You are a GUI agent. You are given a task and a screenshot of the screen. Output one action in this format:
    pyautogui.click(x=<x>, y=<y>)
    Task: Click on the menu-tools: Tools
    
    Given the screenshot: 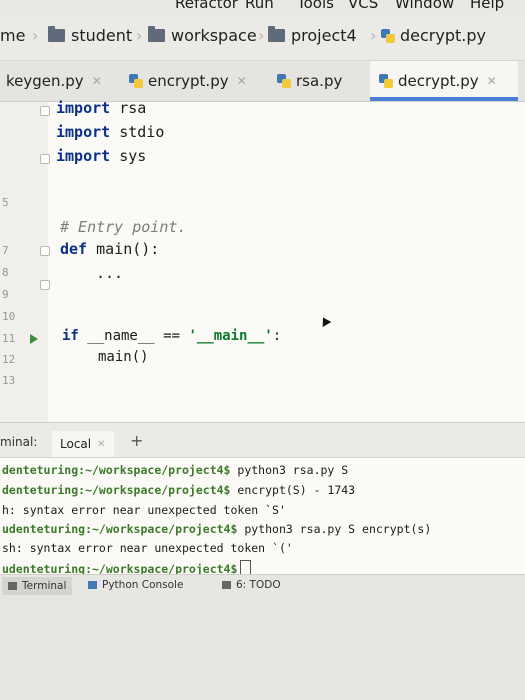 What is the action you would take?
    pyautogui.click(x=315, y=6)
    